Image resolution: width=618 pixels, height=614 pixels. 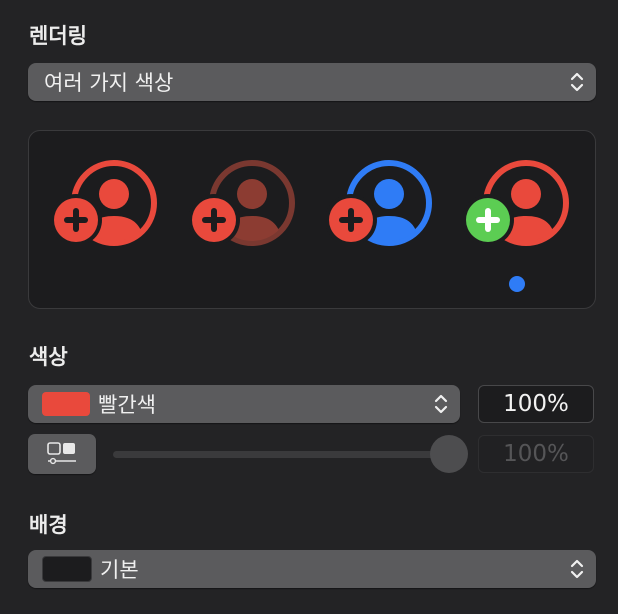 I want to click on secondary-opacity-field: 100%, so click(x=536, y=454).